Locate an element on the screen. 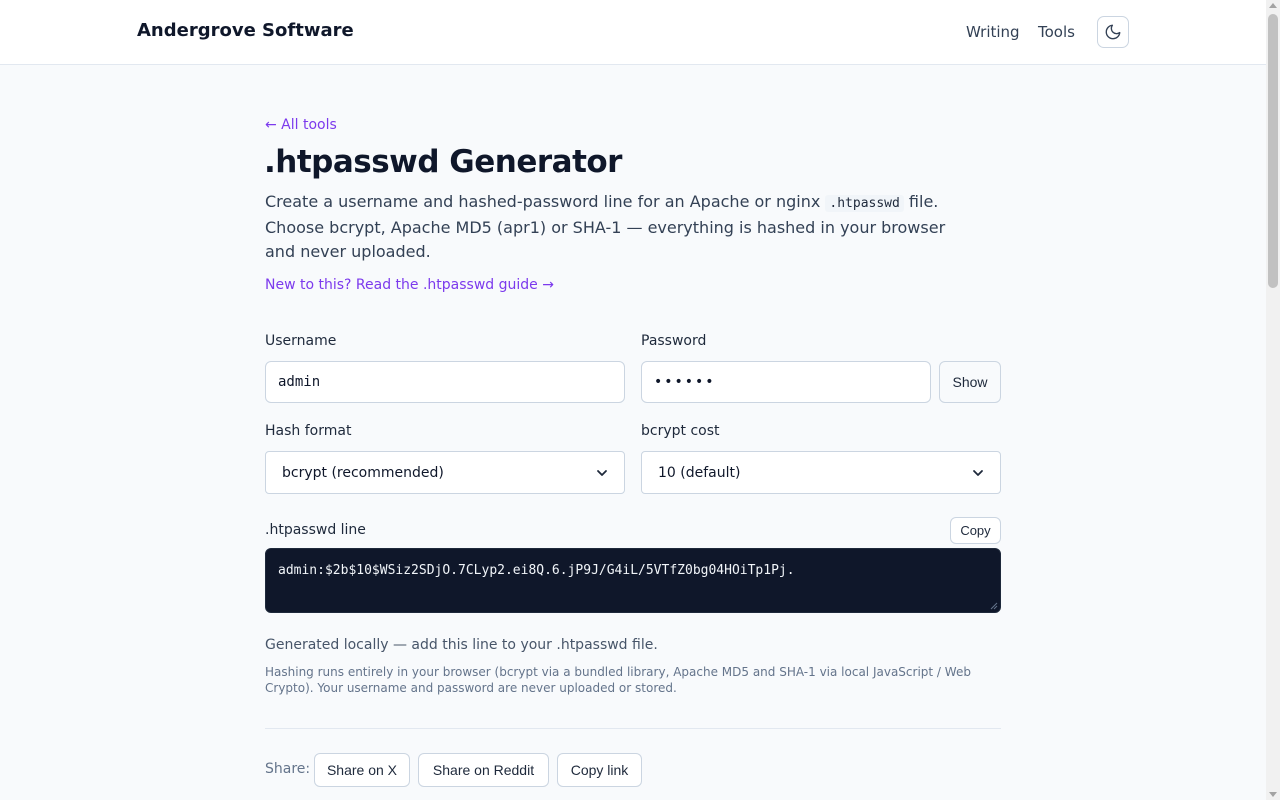 The width and height of the screenshot is (1280, 800). scroll-down-arrow-icon is located at coordinates (1273, 794).